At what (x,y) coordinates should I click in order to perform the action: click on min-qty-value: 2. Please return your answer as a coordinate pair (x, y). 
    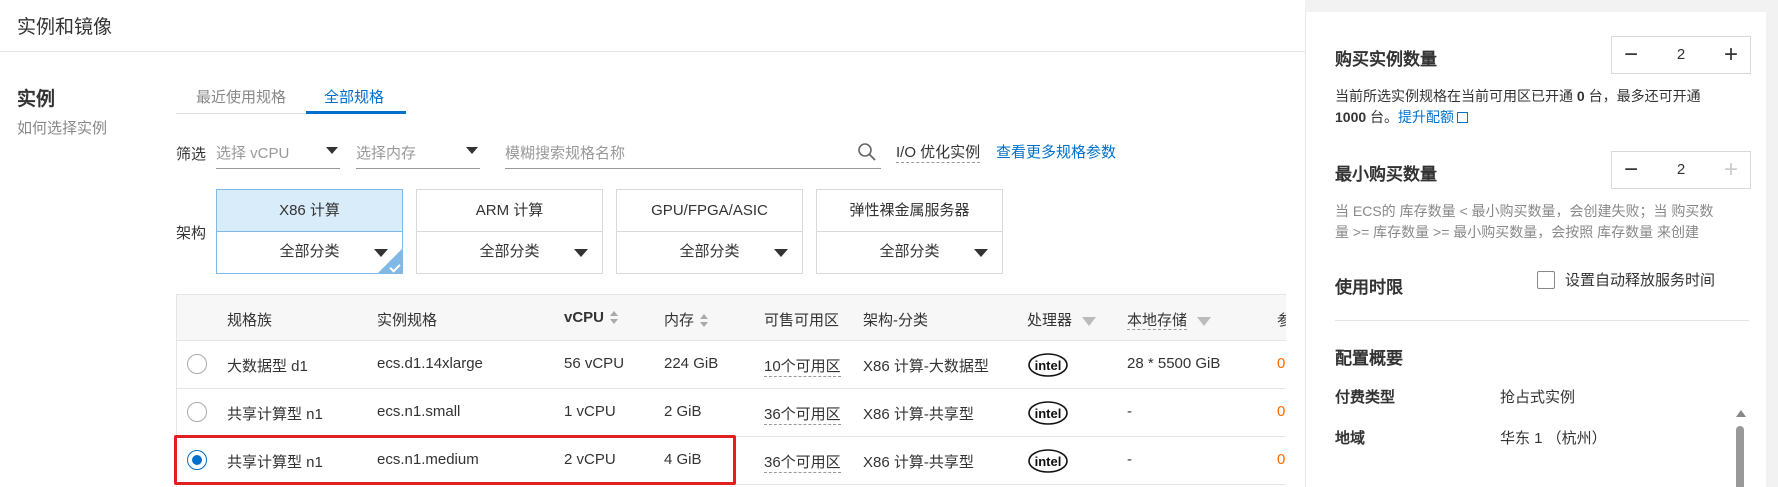
    Looking at the image, I should click on (1681, 170).